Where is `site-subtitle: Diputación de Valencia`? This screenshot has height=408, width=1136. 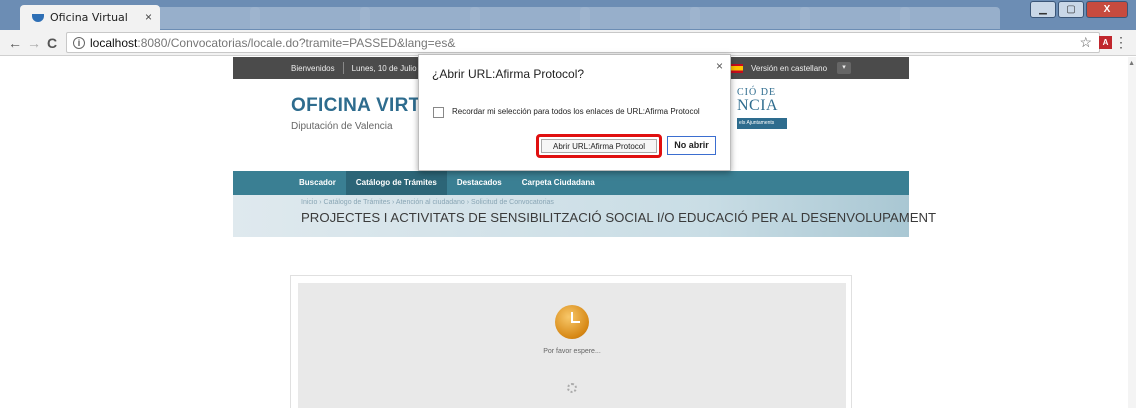 site-subtitle: Diputación de Valencia is located at coordinates (342, 126).